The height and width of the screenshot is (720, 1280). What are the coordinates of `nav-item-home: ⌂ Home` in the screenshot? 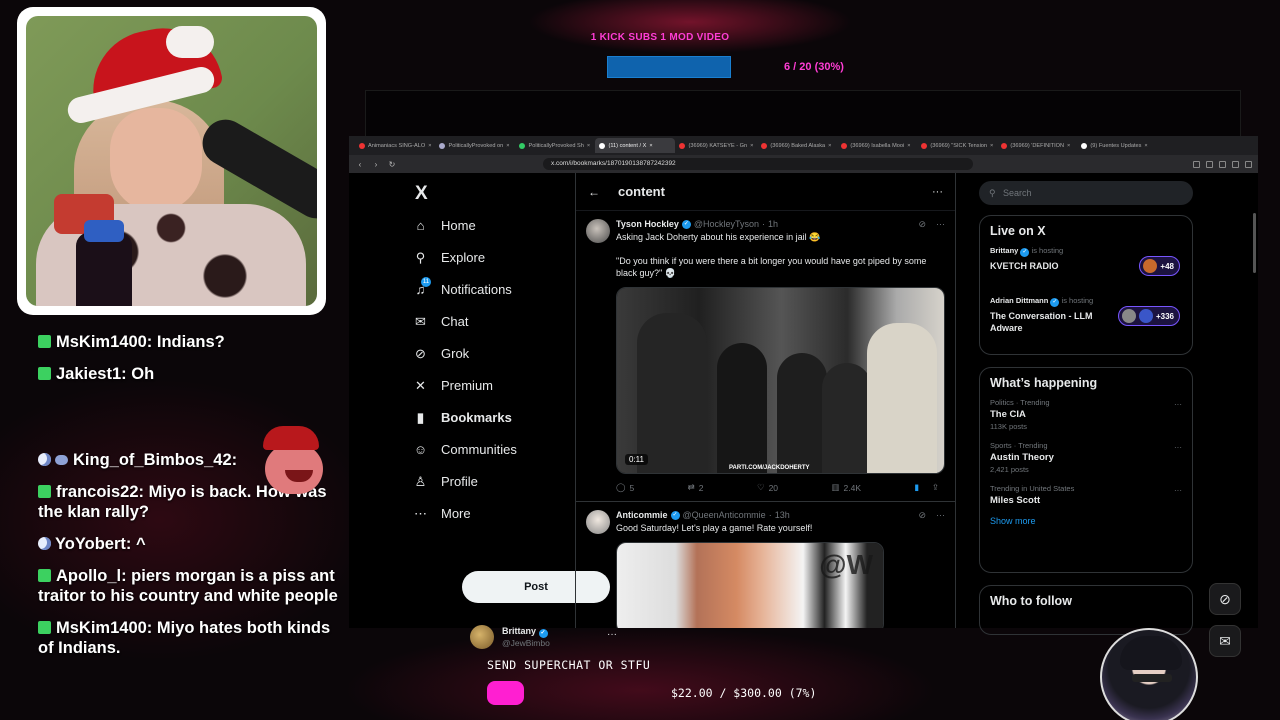 It's located at (444, 225).